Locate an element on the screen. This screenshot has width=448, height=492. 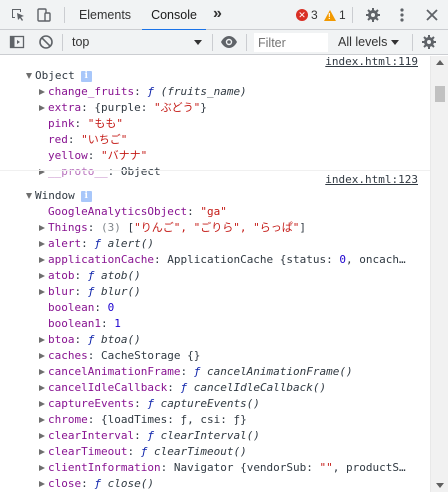
close-devtools-icon is located at coordinates (432, 15).